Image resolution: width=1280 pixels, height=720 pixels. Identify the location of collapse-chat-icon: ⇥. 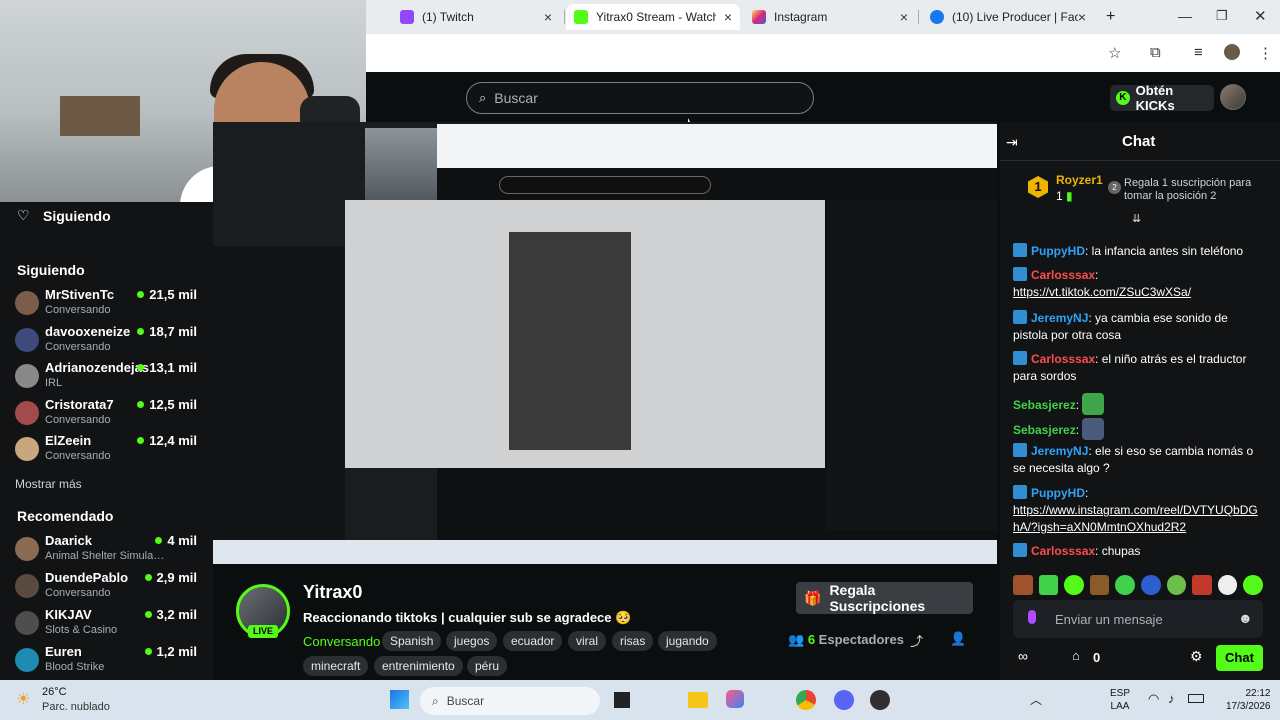
(1012, 142).